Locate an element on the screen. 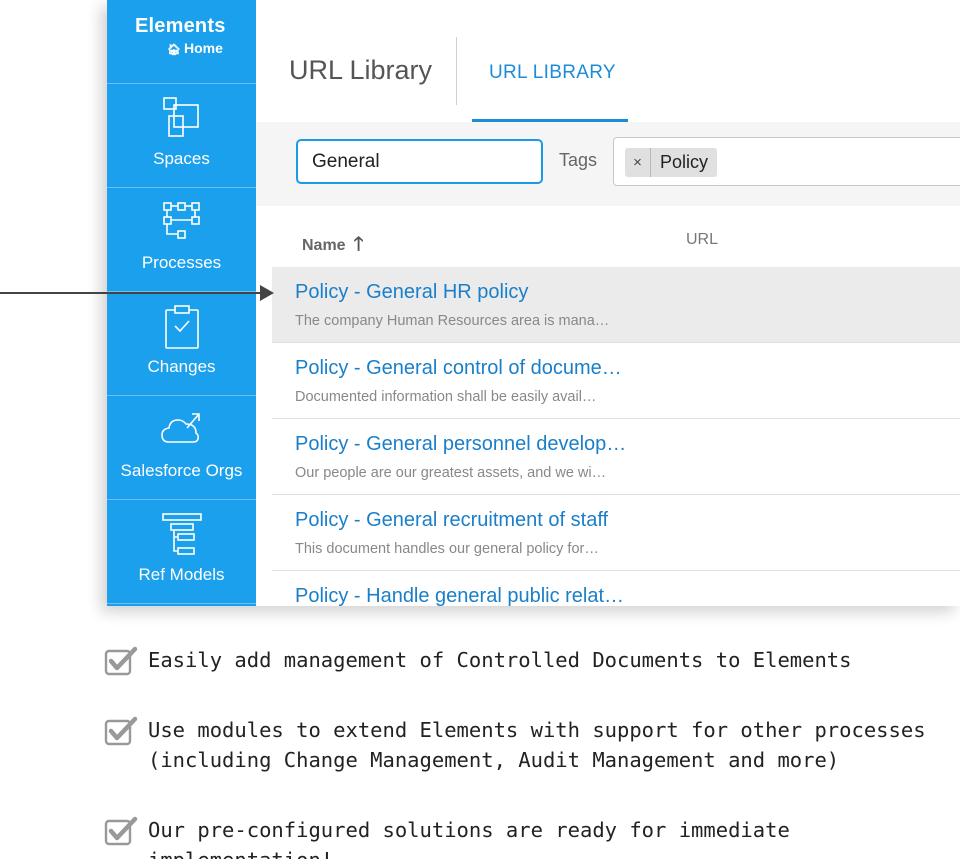 This screenshot has width=960, height=859. column-header-name: Name 🡑 is located at coordinates (332, 246).